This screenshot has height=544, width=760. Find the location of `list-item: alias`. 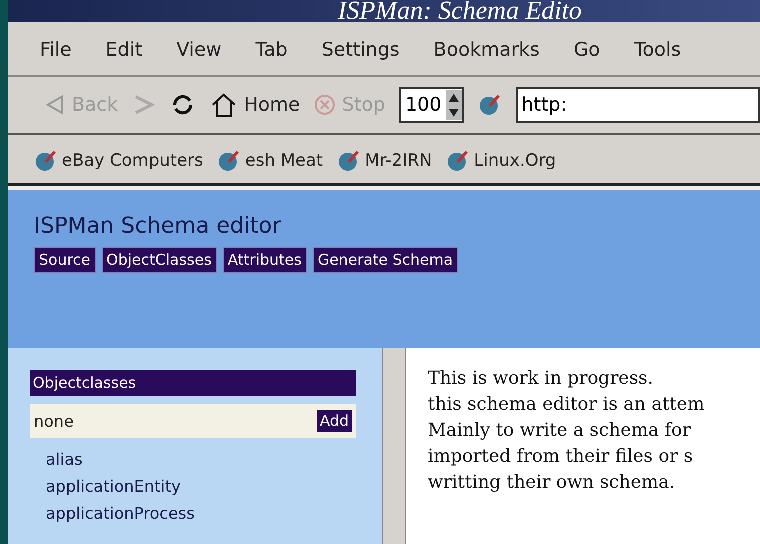

list-item: alias is located at coordinates (214, 459).